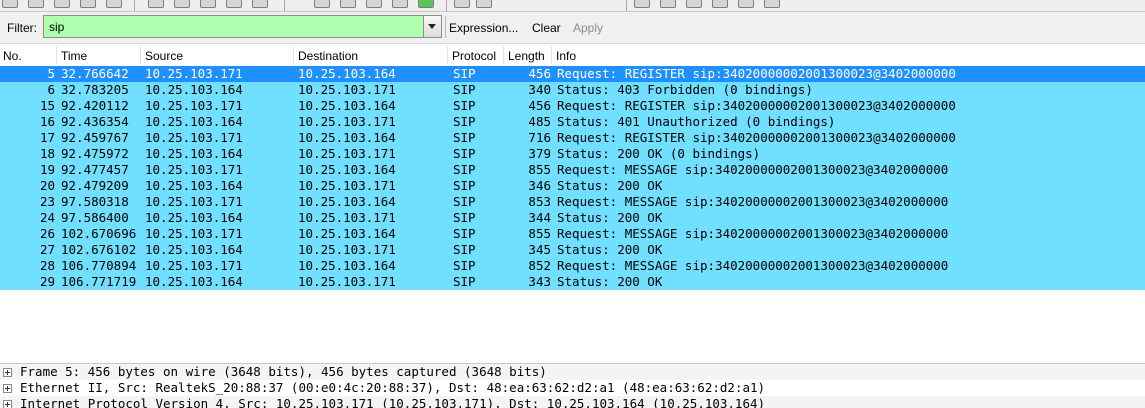 The height and width of the screenshot is (408, 1145). Describe the element at coordinates (95, 201) in the screenshot. I see `packet-time: 97.580318` at that location.